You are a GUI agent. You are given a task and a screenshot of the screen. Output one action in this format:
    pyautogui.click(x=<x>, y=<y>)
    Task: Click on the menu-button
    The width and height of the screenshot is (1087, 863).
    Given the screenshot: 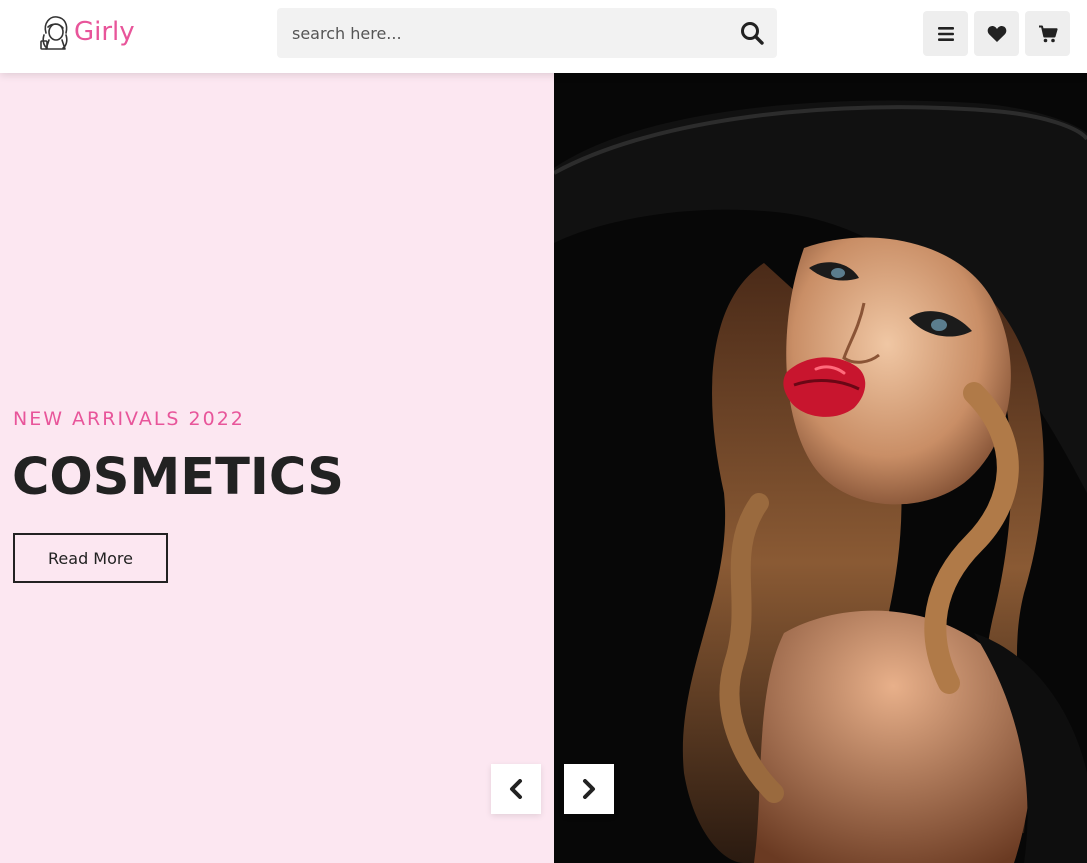 What is the action you would take?
    pyautogui.click(x=945, y=33)
    